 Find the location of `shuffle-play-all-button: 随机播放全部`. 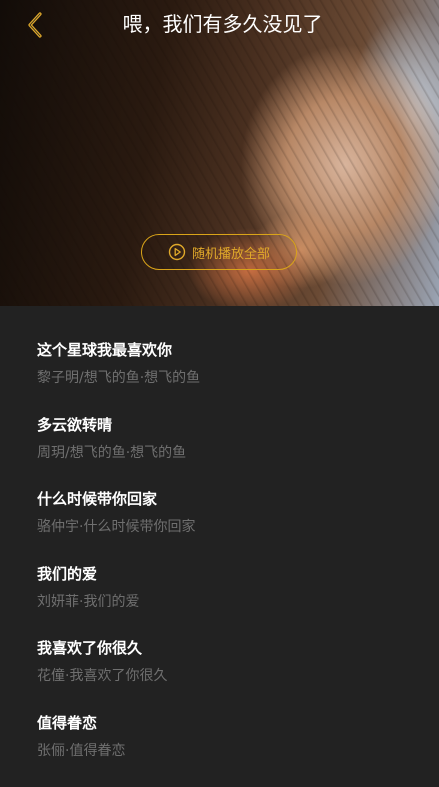

shuffle-play-all-button: 随机播放全部 is located at coordinates (219, 252).